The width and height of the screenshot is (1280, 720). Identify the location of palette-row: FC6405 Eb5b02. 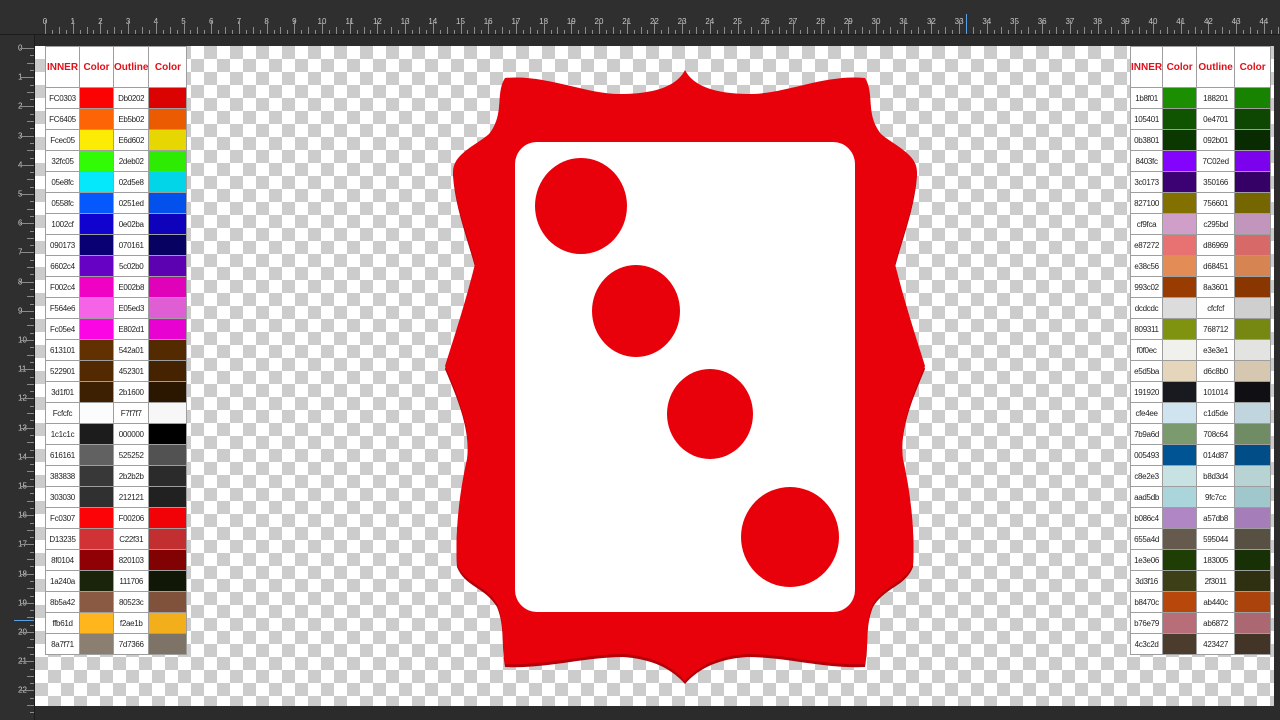
(116, 119).